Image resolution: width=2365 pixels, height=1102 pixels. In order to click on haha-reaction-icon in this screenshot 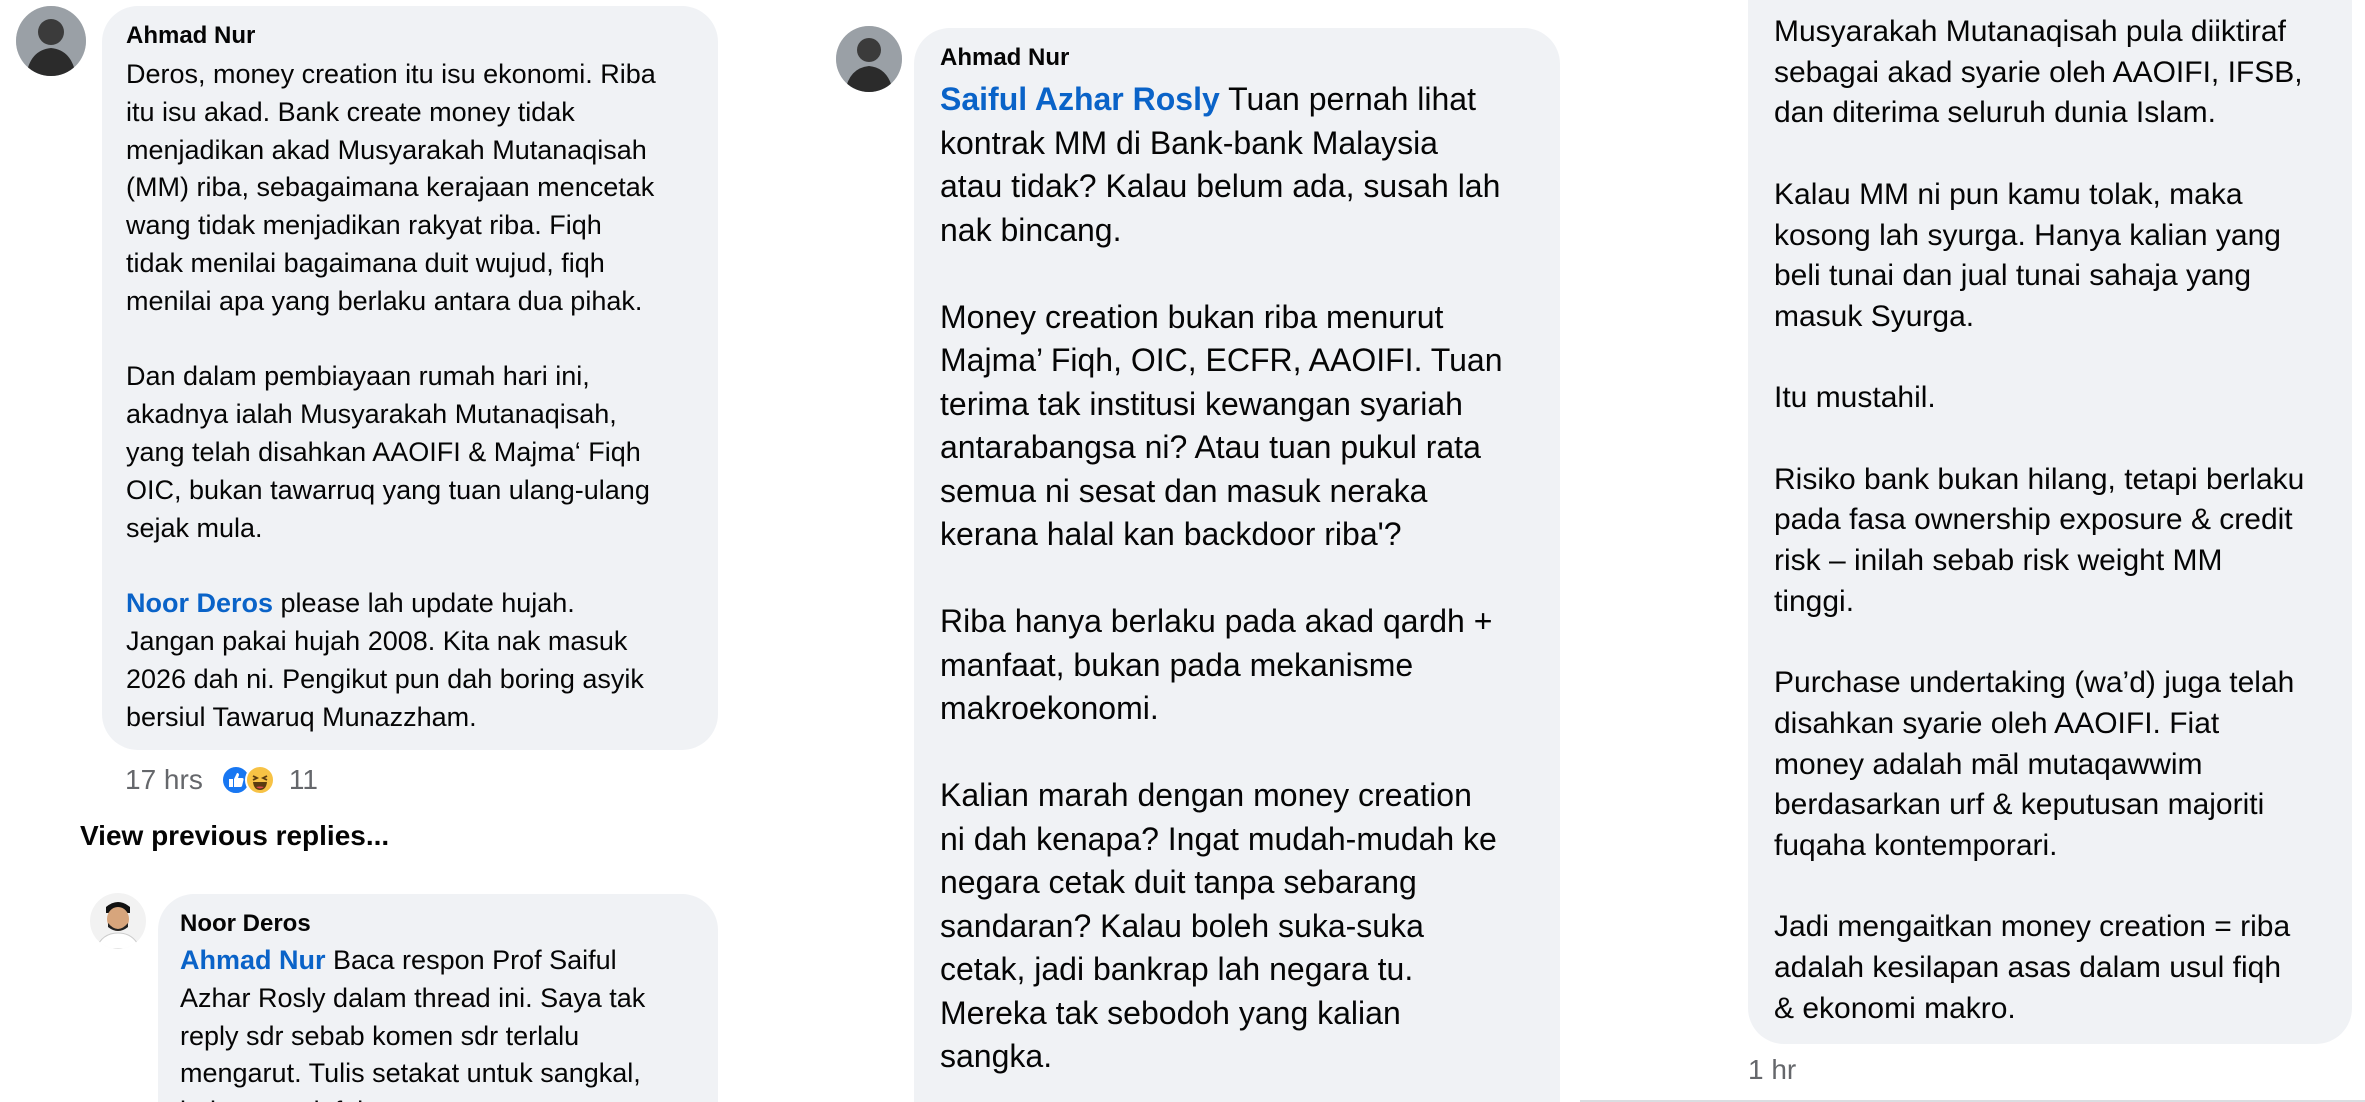, I will do `click(259, 780)`.